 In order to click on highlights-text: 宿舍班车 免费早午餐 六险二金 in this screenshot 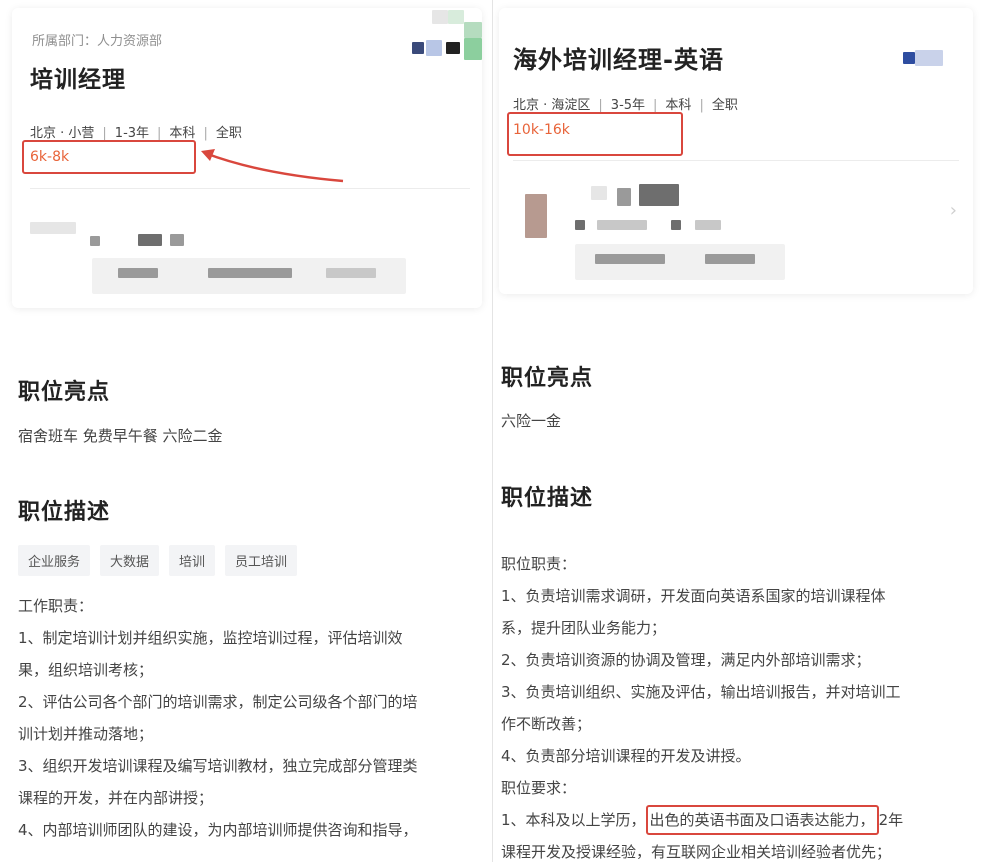, I will do `click(120, 436)`.